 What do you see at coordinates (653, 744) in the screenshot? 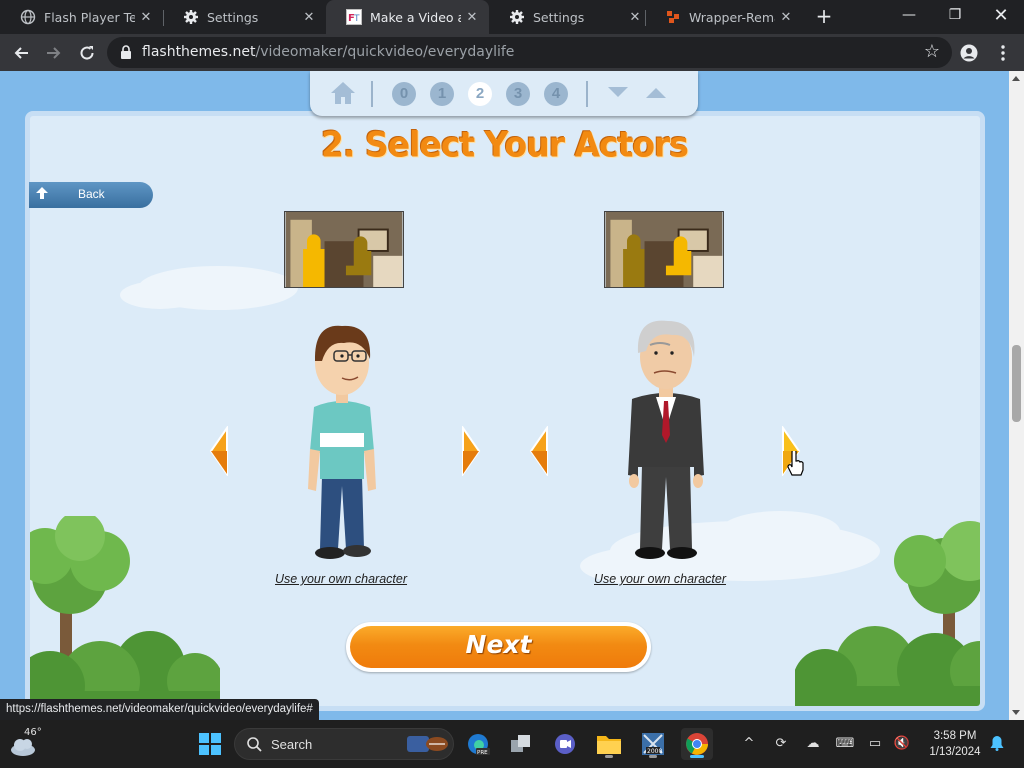
I see `taskbar-wrapper2000: 2000` at bounding box center [653, 744].